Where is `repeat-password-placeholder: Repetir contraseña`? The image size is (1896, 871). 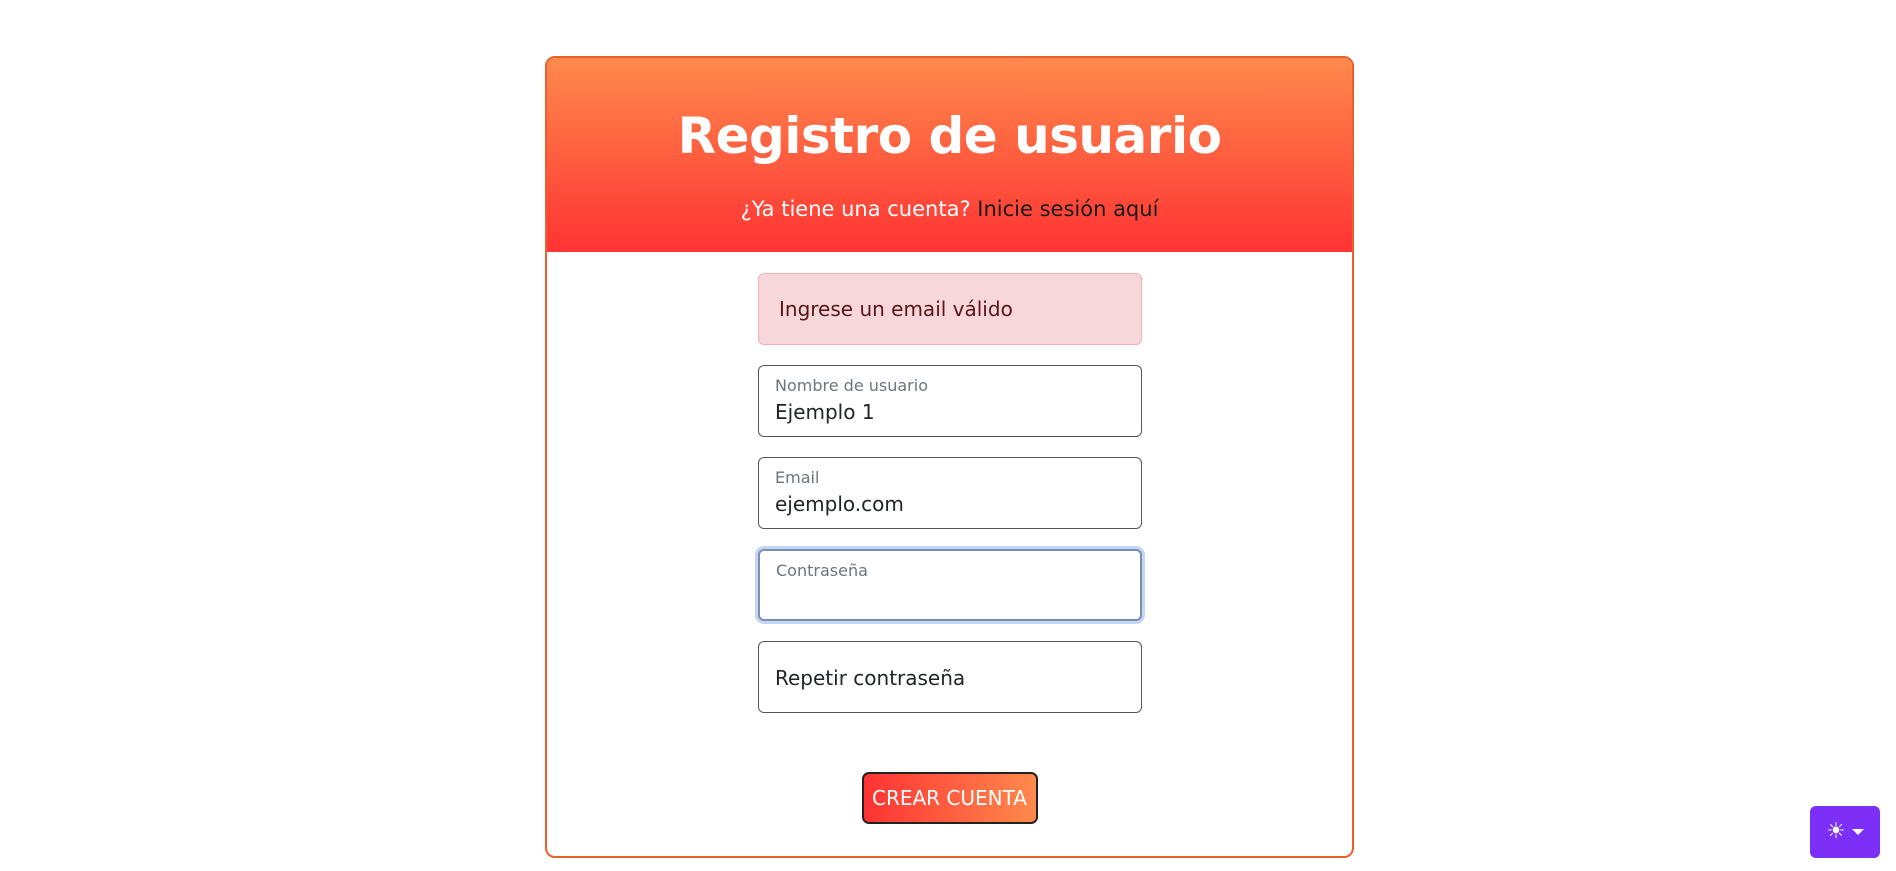
repeat-password-placeholder: Repetir contraseña is located at coordinates (870, 678).